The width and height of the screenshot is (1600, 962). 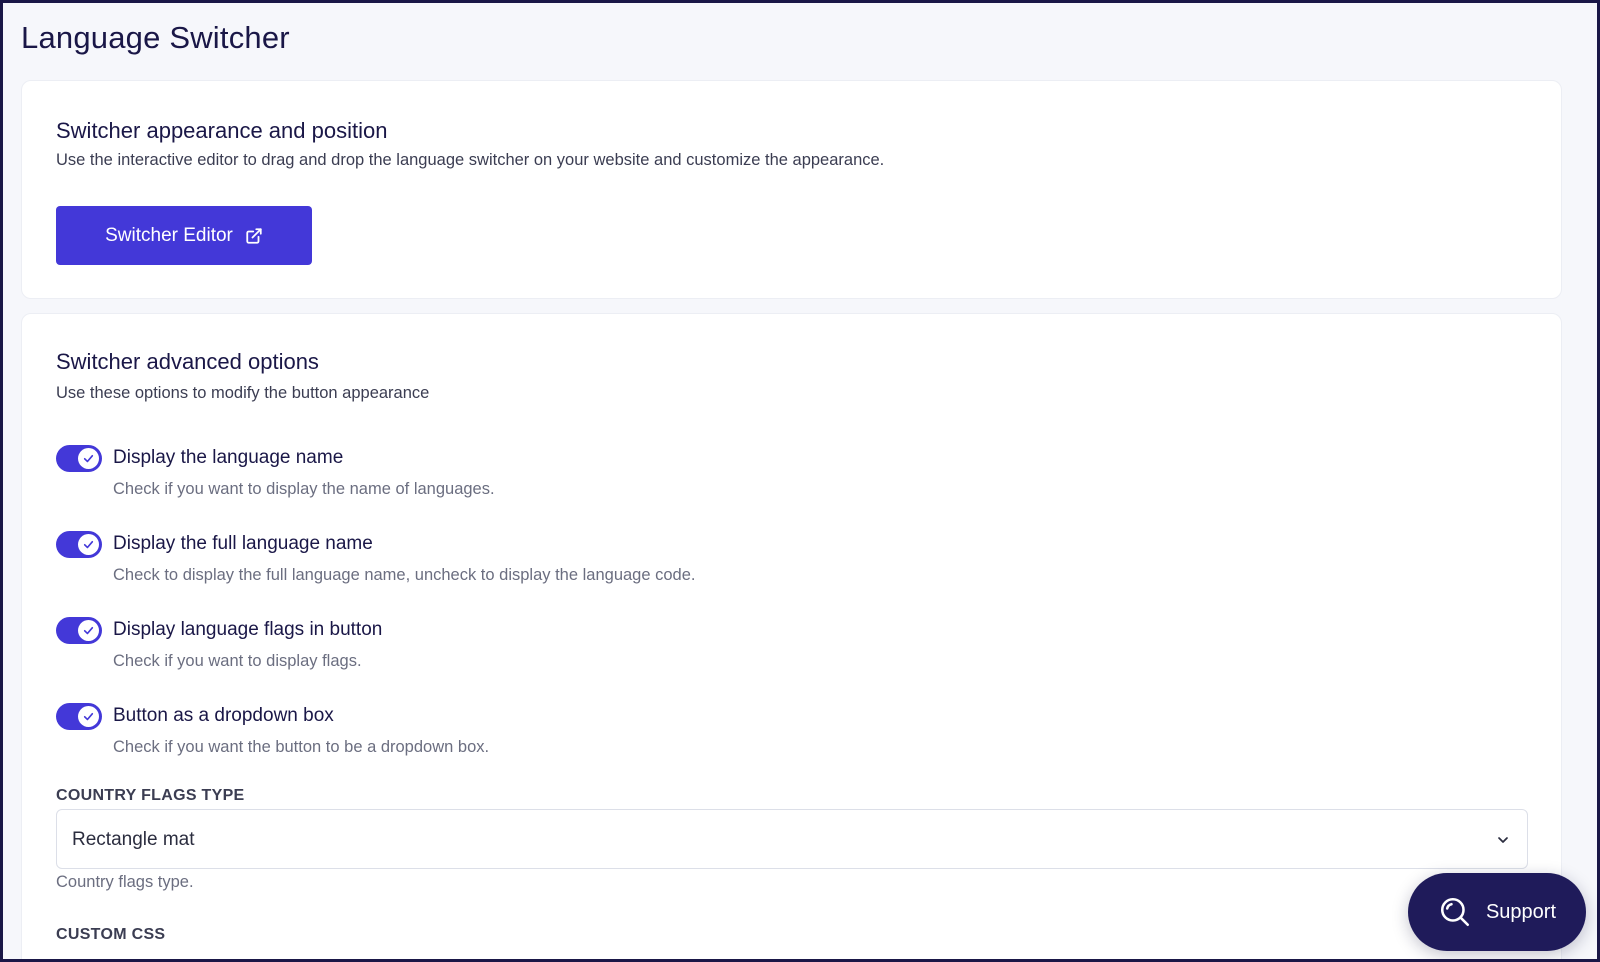 I want to click on toggle-display-language-flags, so click(x=79, y=630).